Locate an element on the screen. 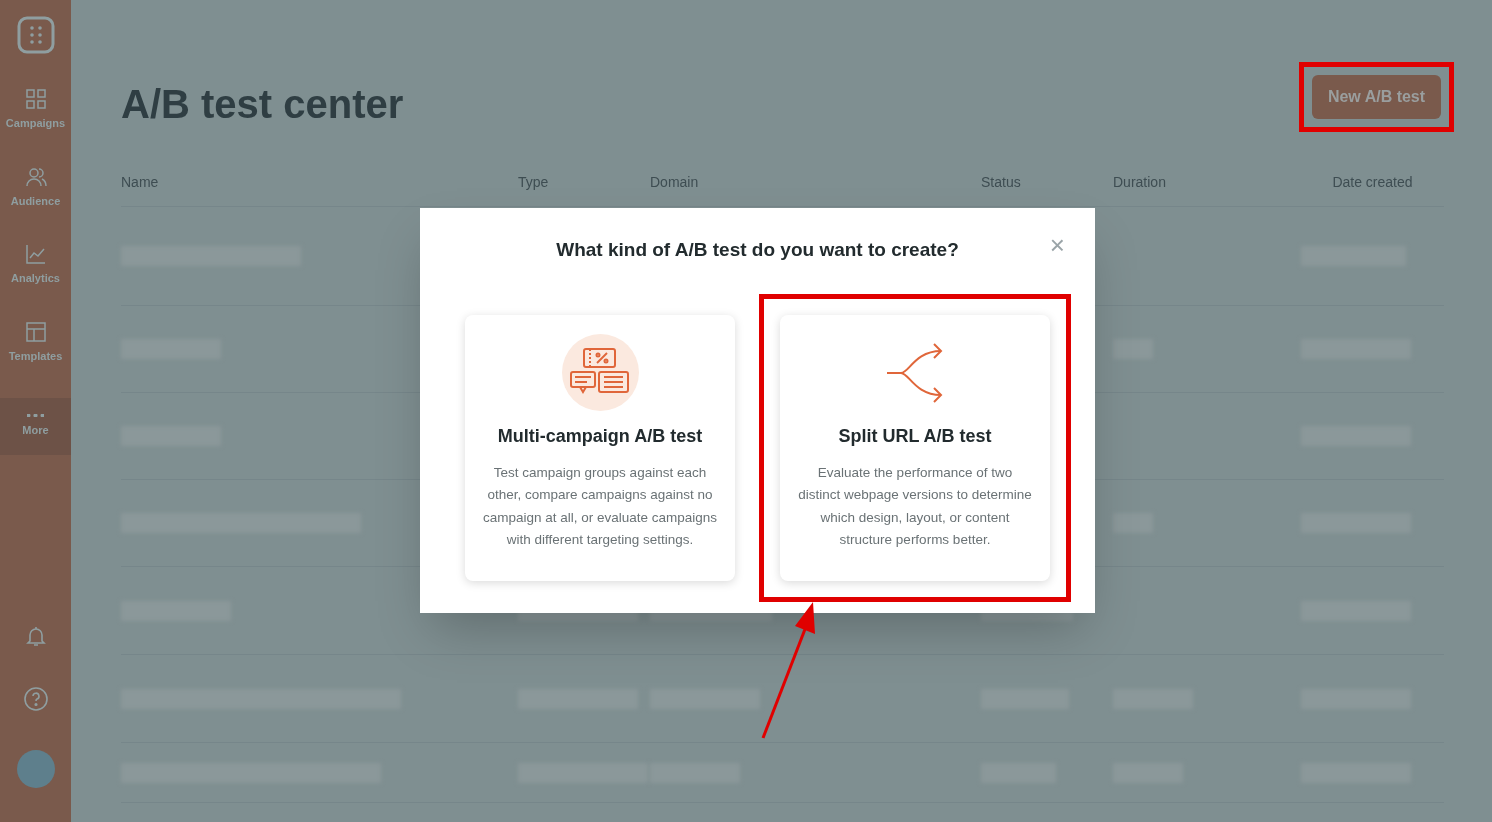  people-icon is located at coordinates (35, 176).